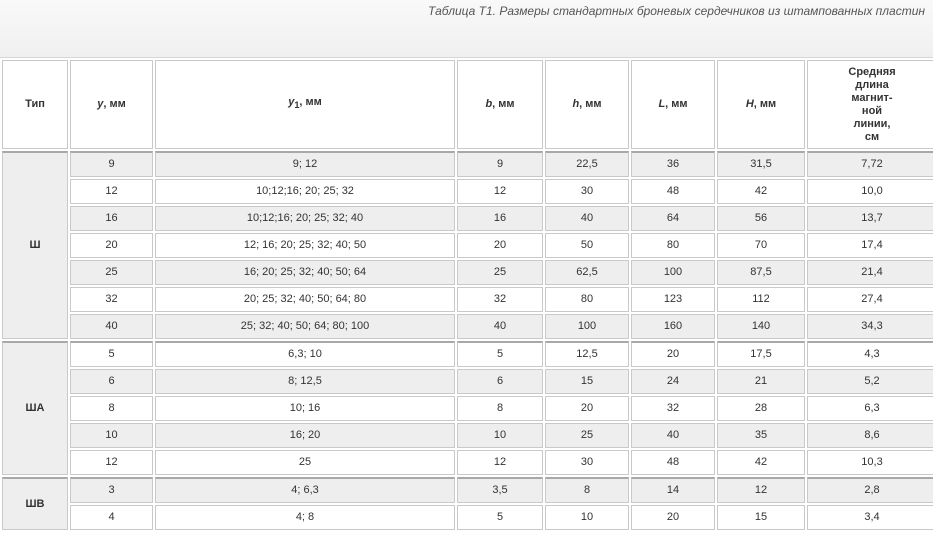  Describe the element at coordinates (587, 490) in the screenshot. I see `cell-h: 8` at that location.